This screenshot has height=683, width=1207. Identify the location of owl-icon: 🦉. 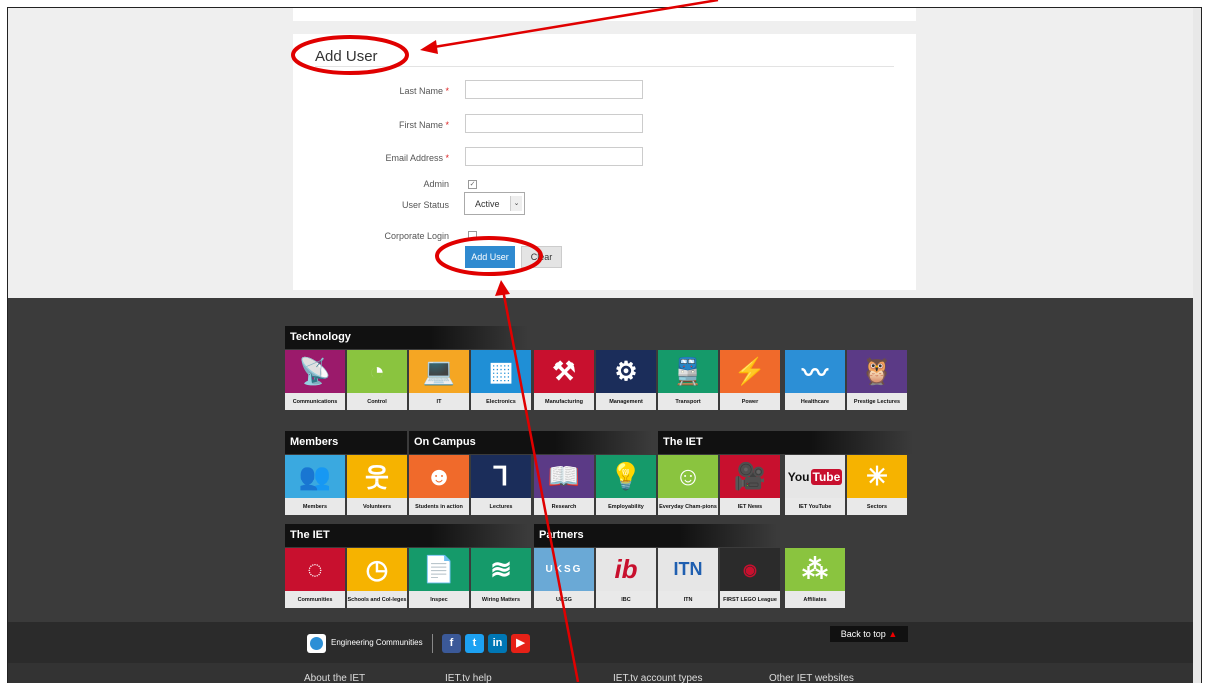
(877, 371).